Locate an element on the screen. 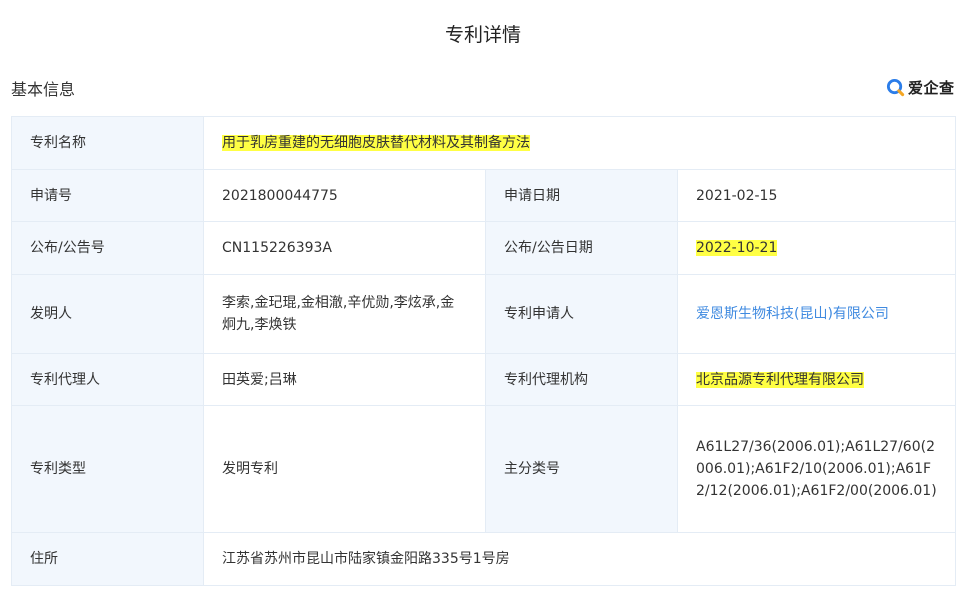 The height and width of the screenshot is (589, 966). table-row: 专利代理人 田英爱;吕琳 专利代理机构 北京品源专利代理有限公司 is located at coordinates (483, 379).